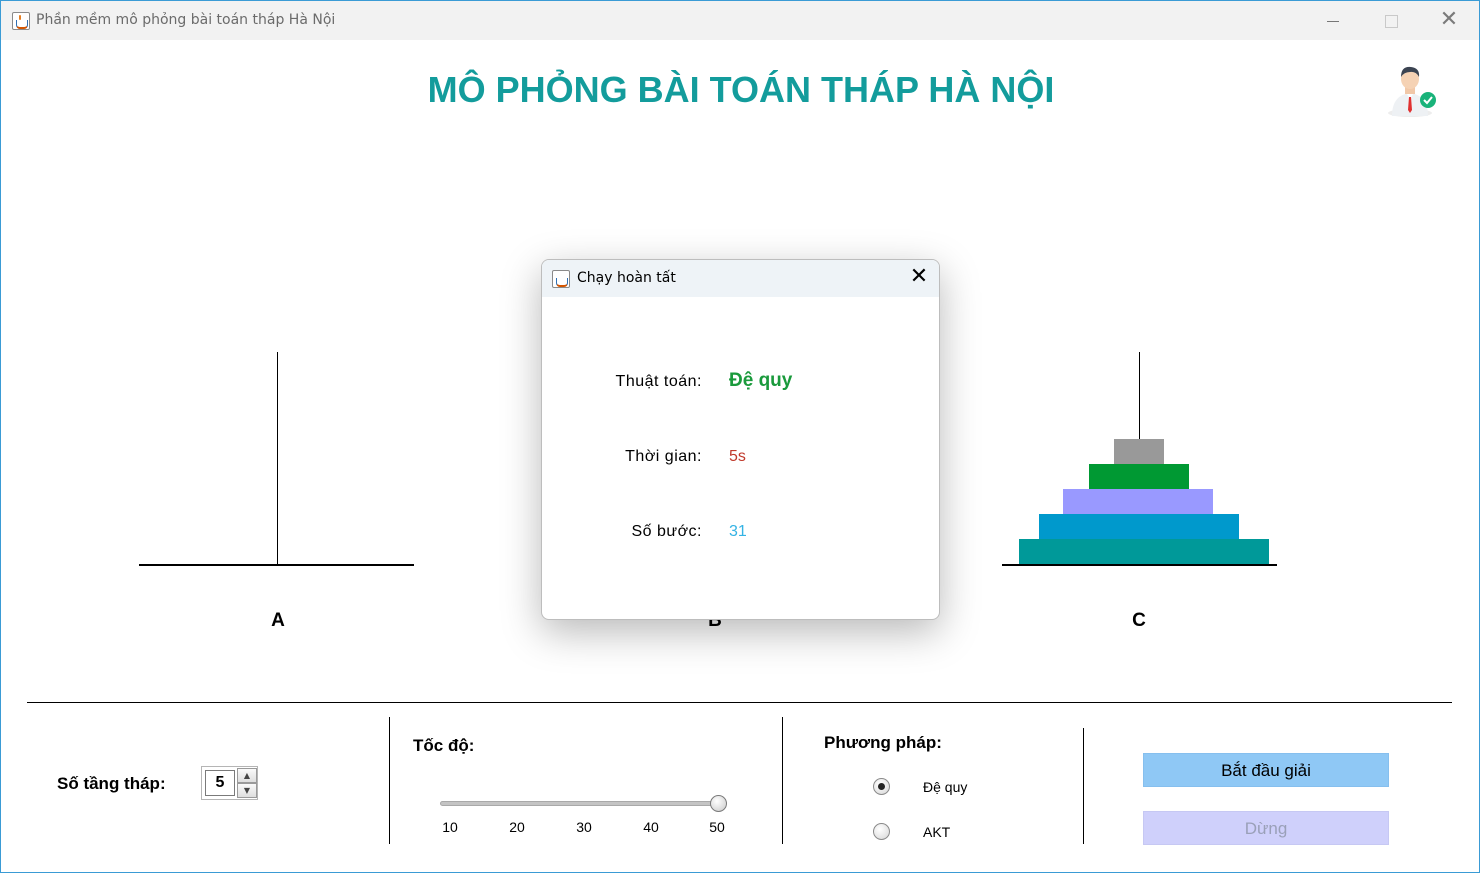 The width and height of the screenshot is (1480, 873). Describe the element at coordinates (186, 20) in the screenshot. I see `window-title: Phần mềm mô phỏng bài toán tháp Hà Nội` at that location.